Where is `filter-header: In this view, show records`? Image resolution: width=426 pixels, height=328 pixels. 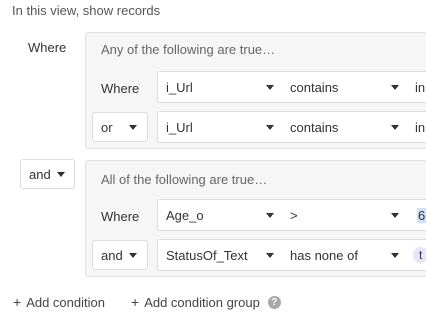 filter-header: In this view, show records is located at coordinates (86, 10).